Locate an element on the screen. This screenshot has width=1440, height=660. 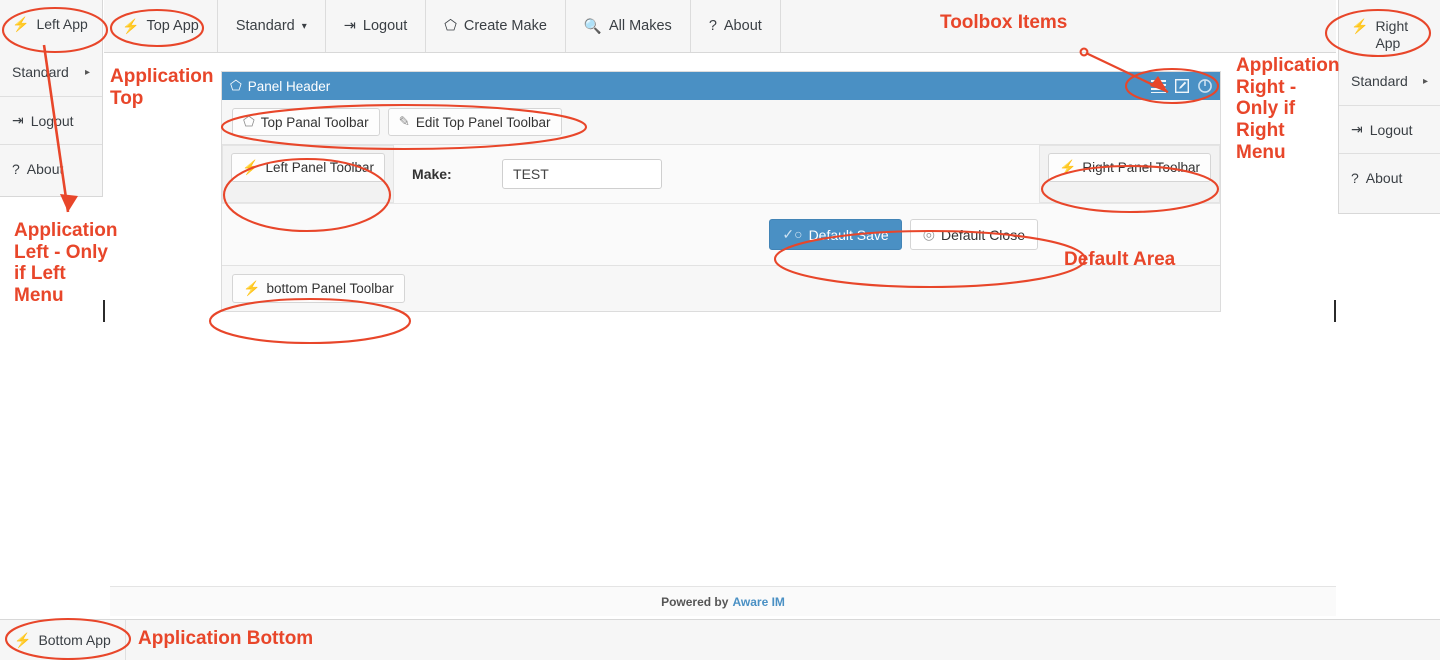
sidebar-item-right-app: ⚡ Right App is located at coordinates (1389, 28).